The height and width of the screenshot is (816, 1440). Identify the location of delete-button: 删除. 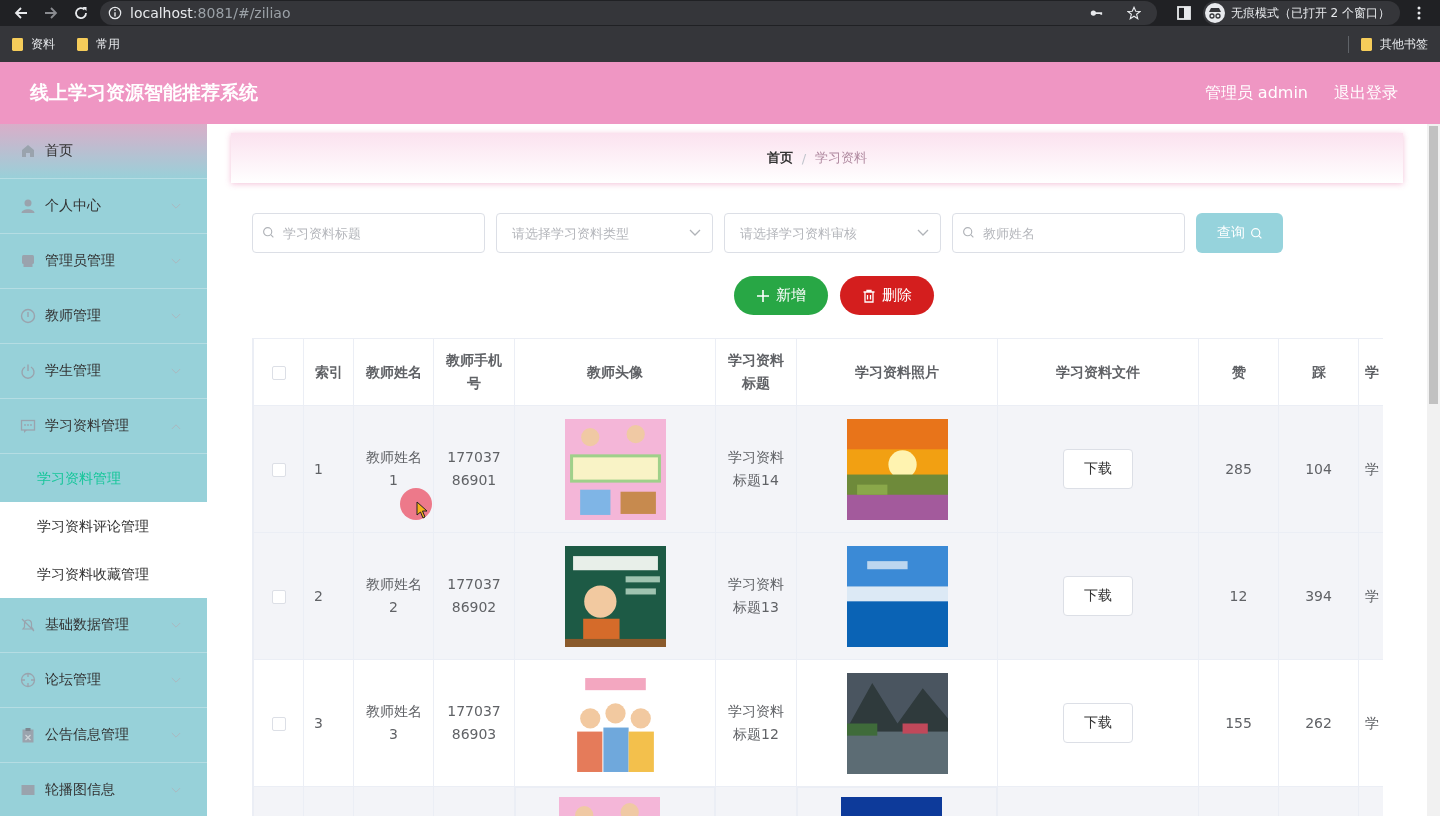
(887, 295).